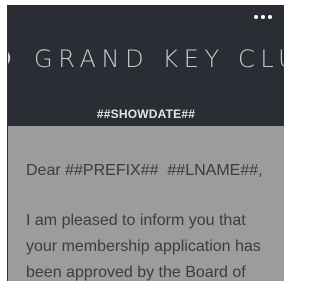 This screenshot has width=320, height=281. I want to click on show-date-placeholder: ##SHOWDATE##, so click(146, 114).